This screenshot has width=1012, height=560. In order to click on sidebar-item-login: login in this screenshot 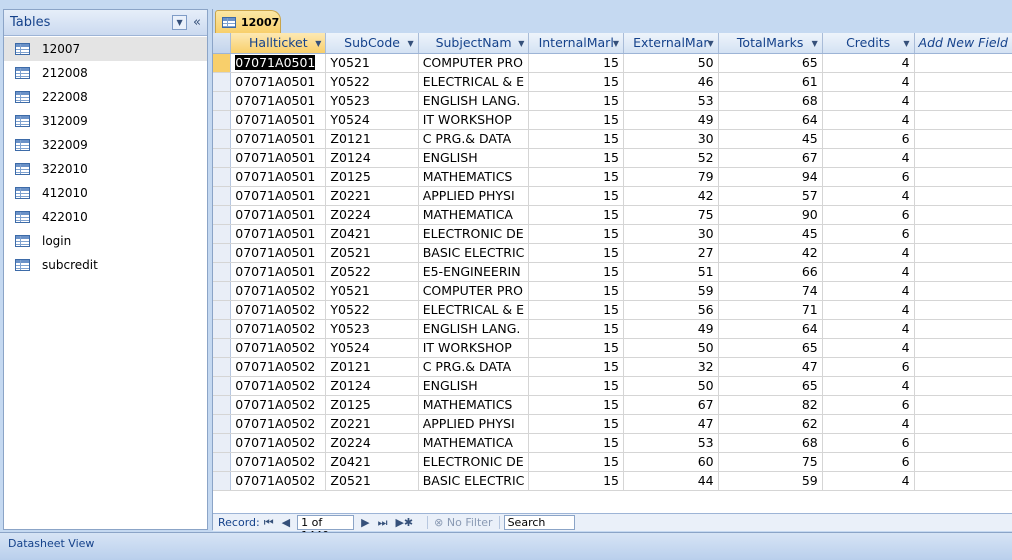, I will do `click(105, 241)`.